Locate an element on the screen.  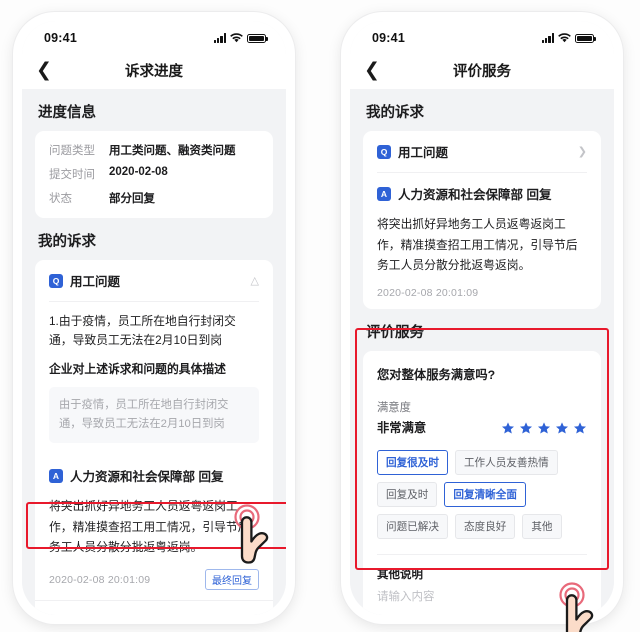
satisfaction-block: 满意度 非常满意 is located at coordinates (482, 417).